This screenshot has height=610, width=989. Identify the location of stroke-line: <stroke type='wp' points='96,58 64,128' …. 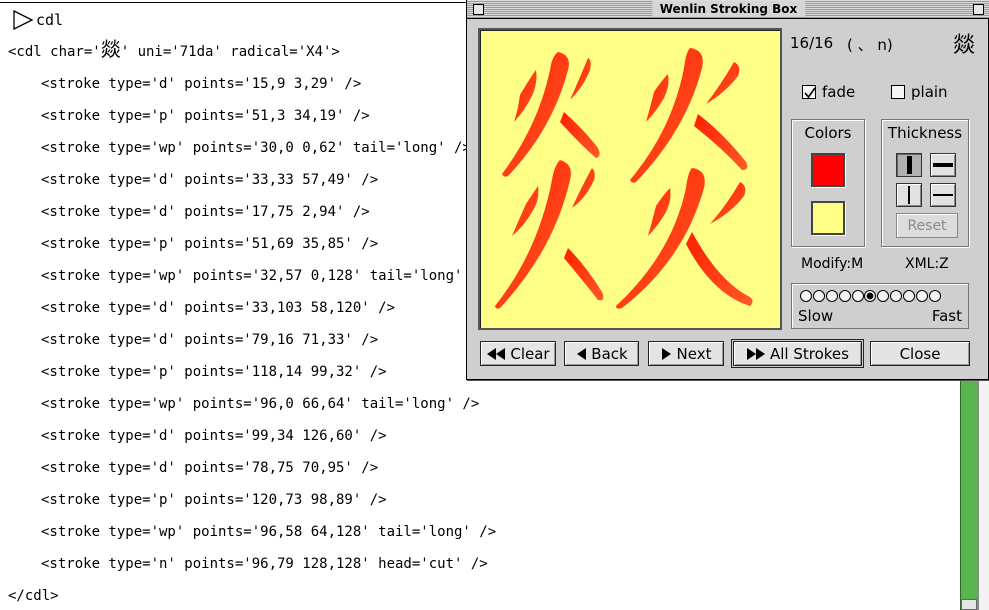
(269, 532).